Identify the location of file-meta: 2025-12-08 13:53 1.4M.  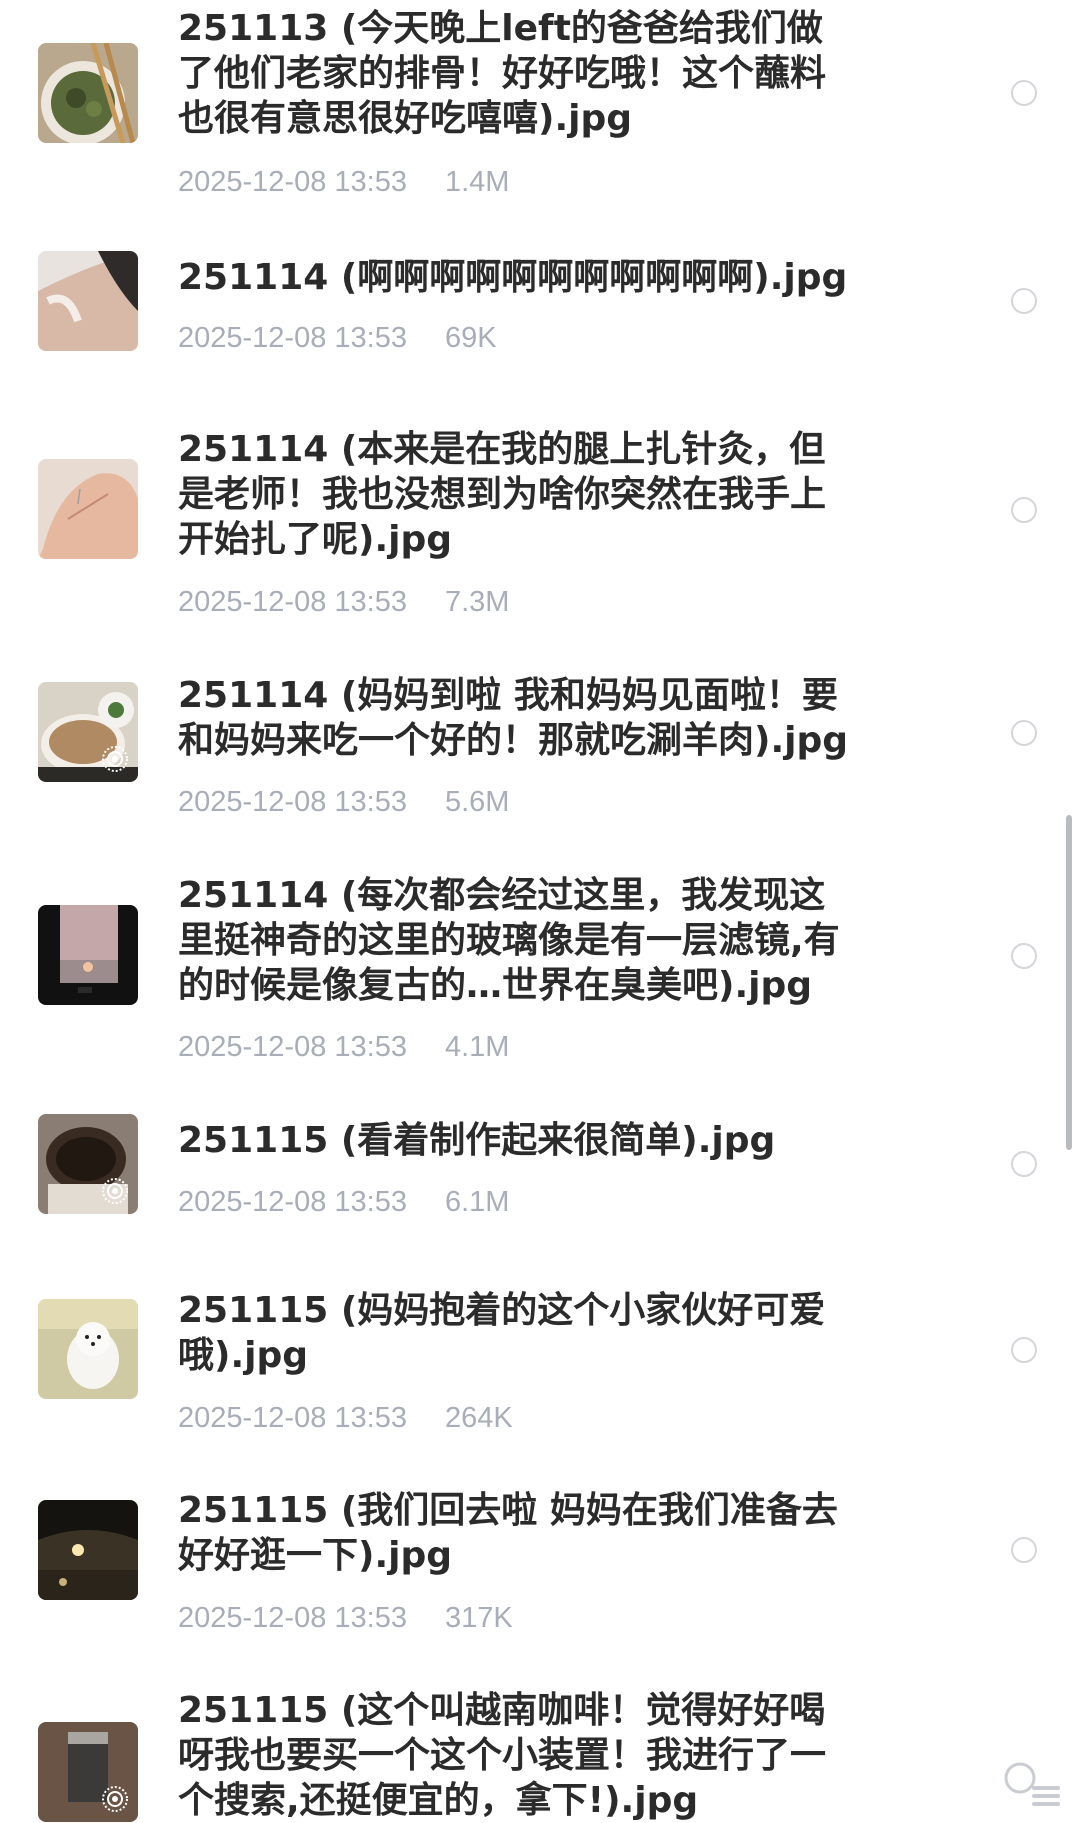
(343, 182).